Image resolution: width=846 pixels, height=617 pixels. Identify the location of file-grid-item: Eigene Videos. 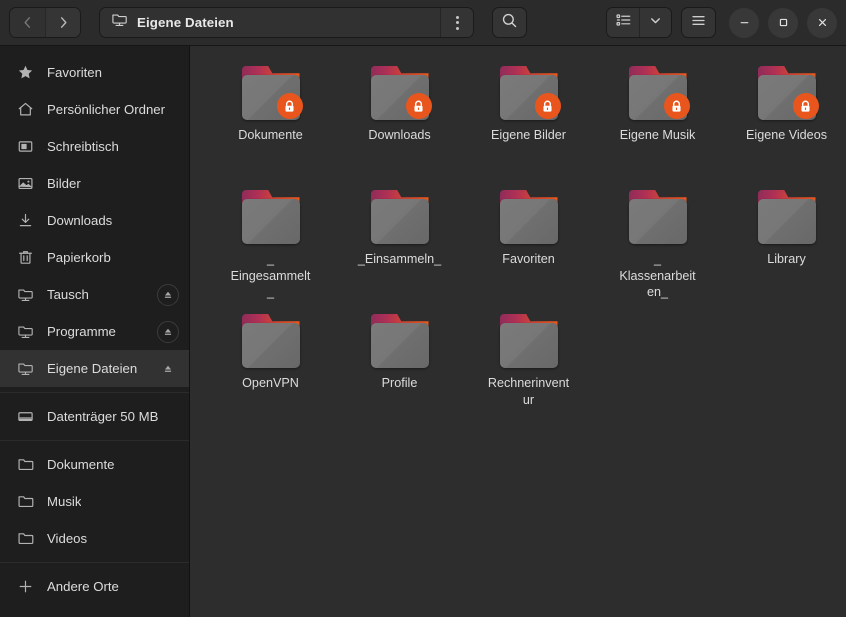
(784, 122).